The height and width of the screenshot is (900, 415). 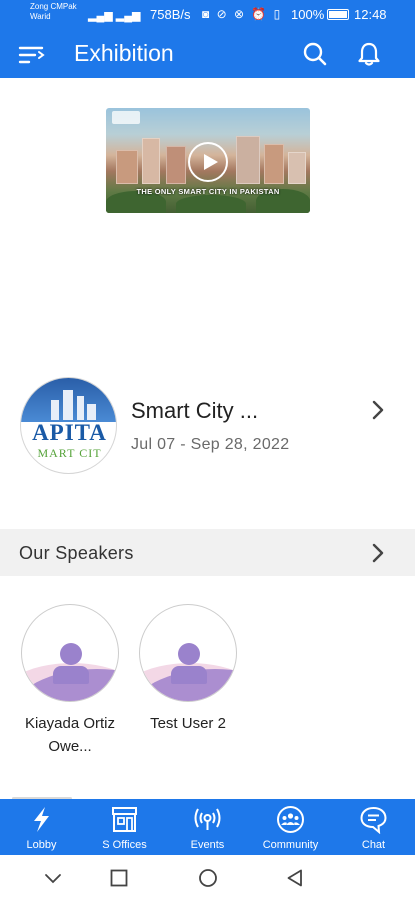 I want to click on nav-s-offices: S Offices, so click(x=124, y=827).